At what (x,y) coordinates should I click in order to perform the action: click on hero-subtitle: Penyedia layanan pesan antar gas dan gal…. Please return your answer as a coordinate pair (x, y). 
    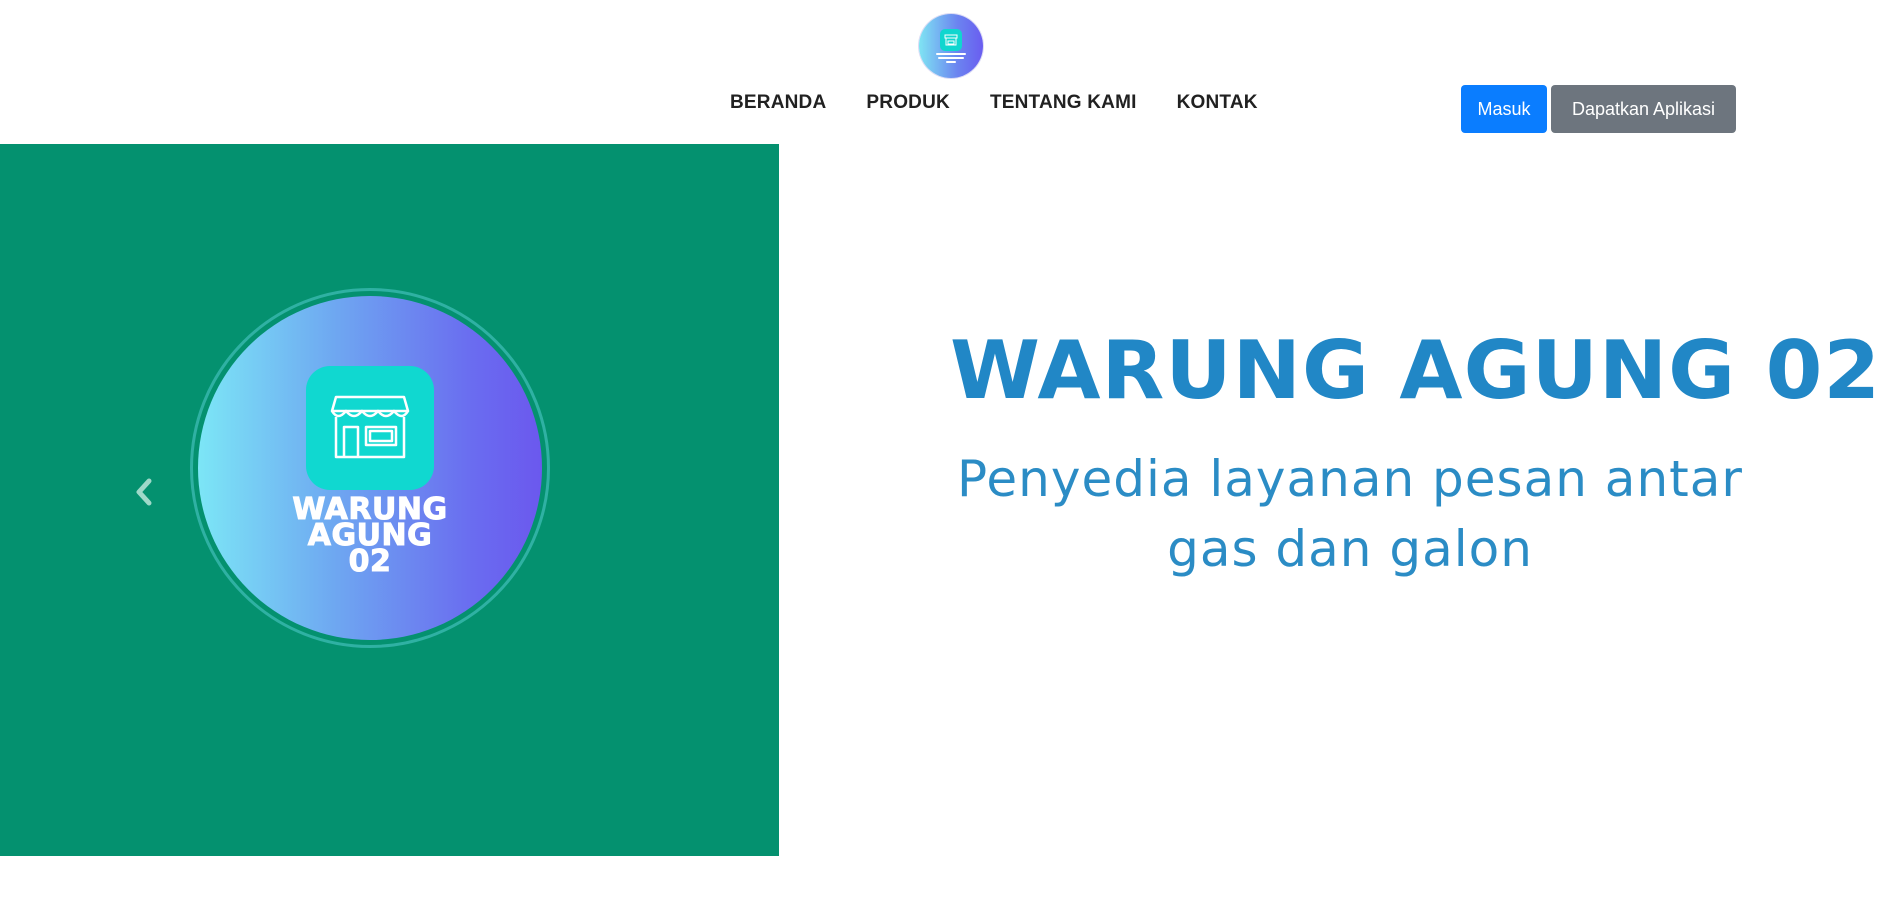
    Looking at the image, I should click on (1350, 514).